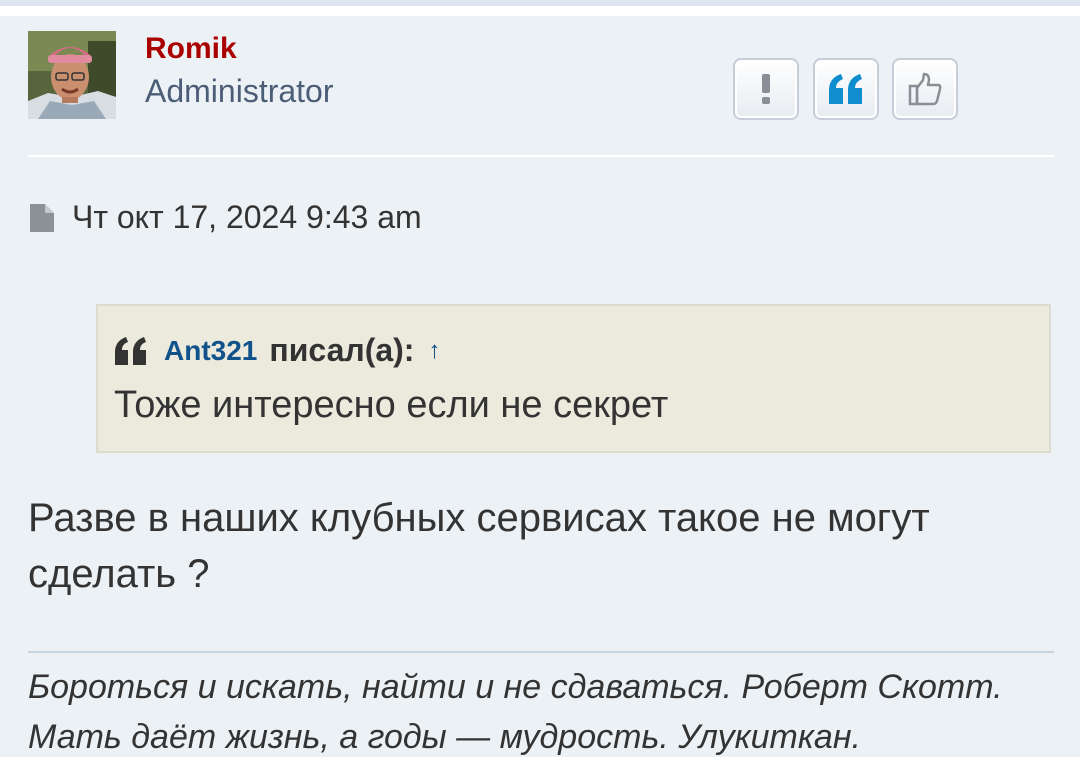  Describe the element at coordinates (540, 8) in the screenshot. I see `top-bar` at that location.